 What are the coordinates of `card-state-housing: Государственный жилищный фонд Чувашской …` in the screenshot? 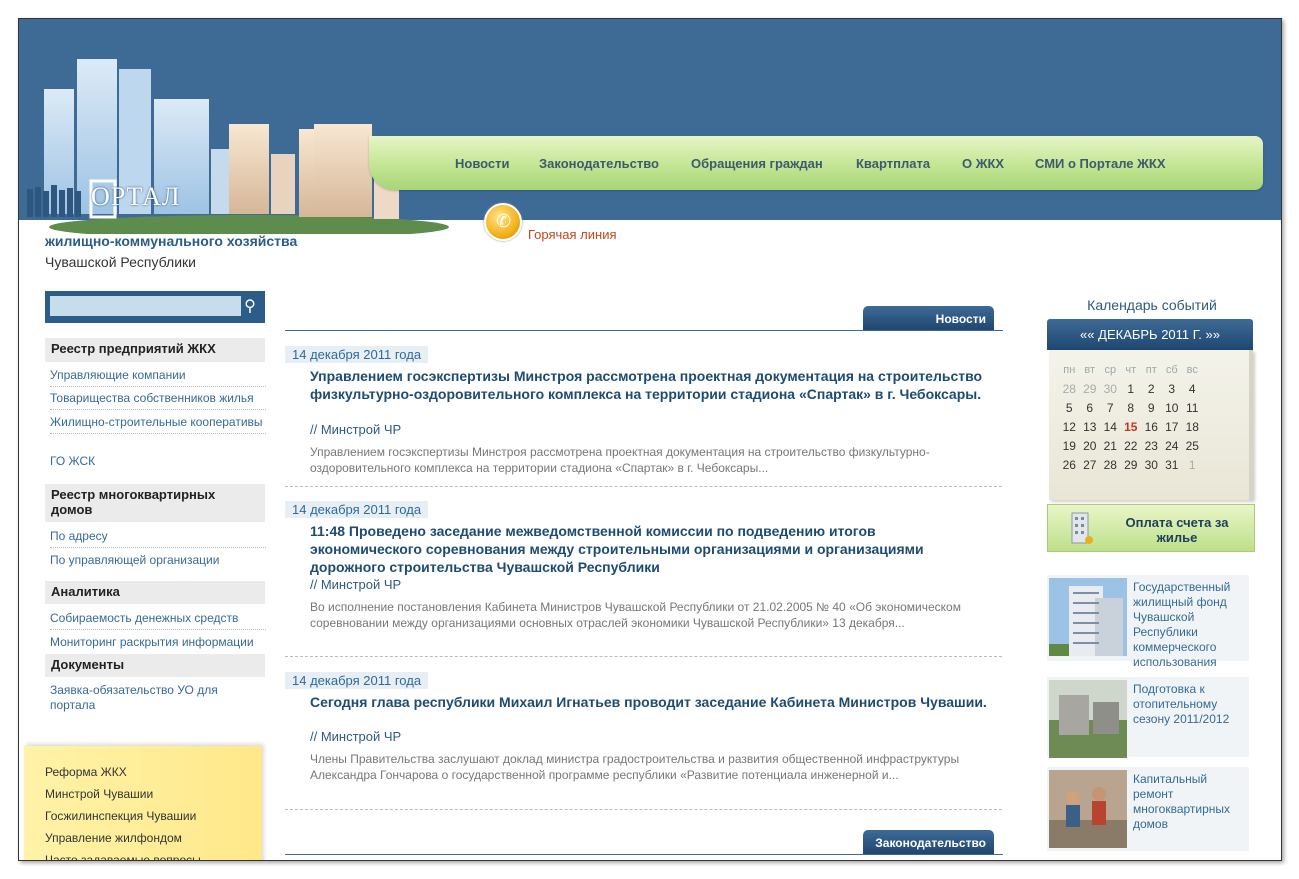 It's located at (1148, 622).